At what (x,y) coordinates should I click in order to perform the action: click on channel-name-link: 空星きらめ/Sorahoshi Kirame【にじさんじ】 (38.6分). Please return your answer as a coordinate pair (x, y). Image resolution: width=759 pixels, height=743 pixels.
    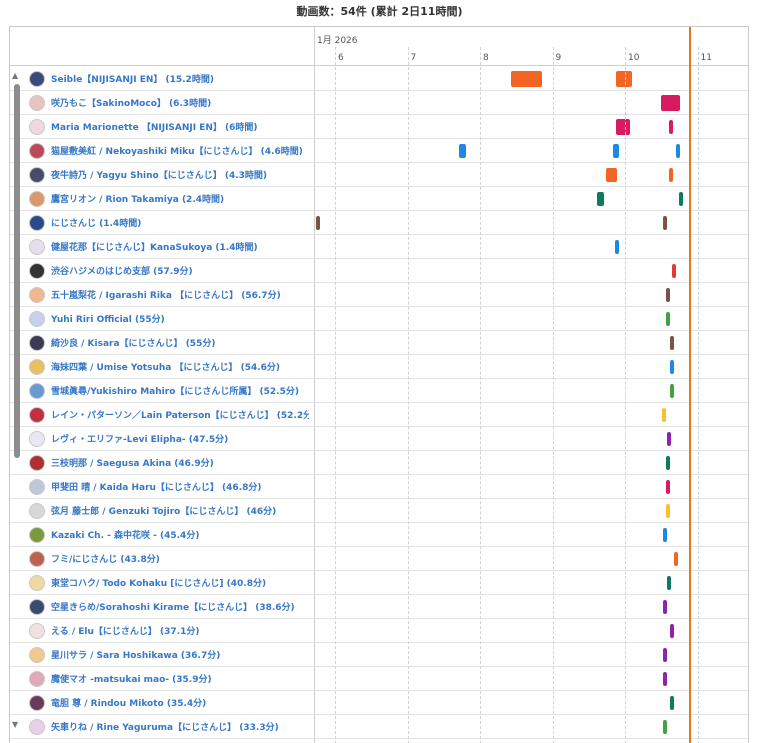
    Looking at the image, I should click on (180, 606).